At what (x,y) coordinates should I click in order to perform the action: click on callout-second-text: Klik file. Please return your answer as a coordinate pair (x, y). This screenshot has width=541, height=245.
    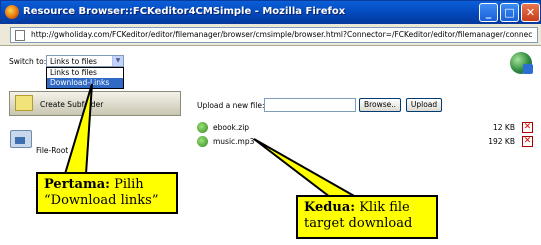
    Looking at the image, I should click on (382, 207).